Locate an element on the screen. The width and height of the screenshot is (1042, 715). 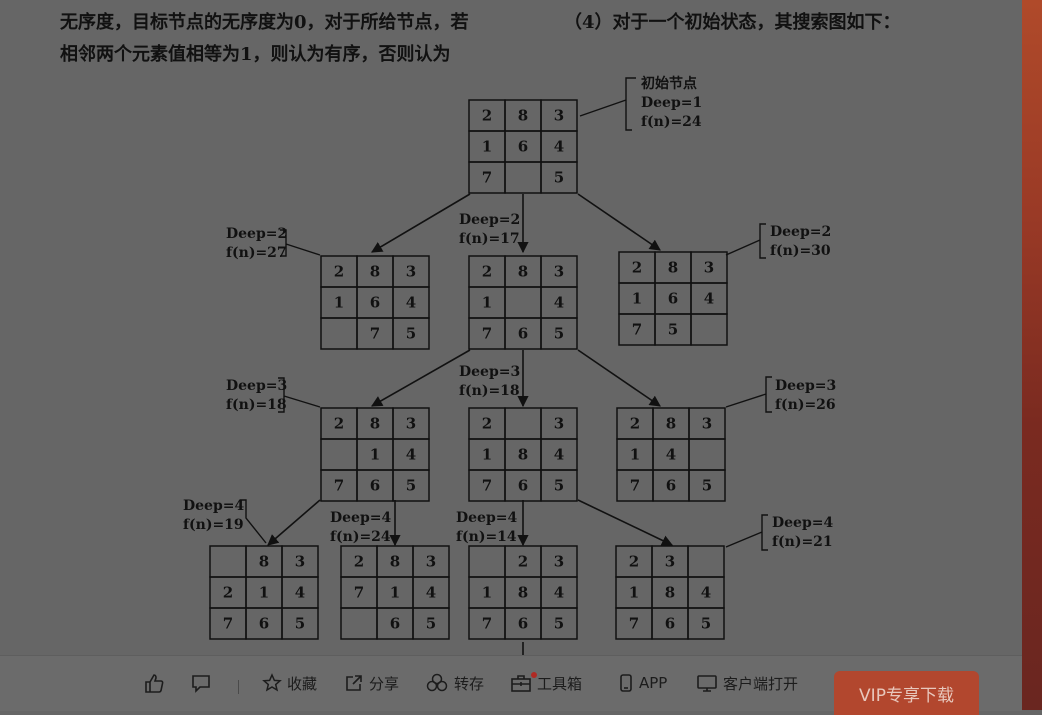
repost-label: 转存 is located at coordinates (469, 683).